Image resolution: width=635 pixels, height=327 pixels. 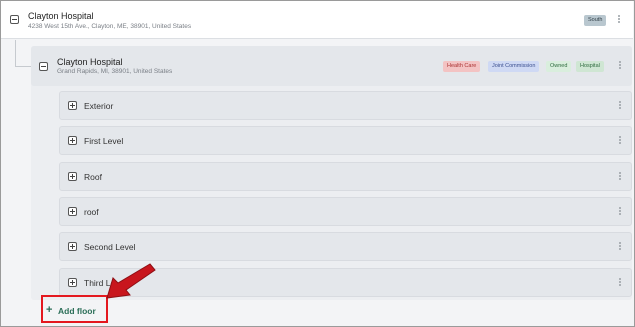 What do you see at coordinates (115, 71) in the screenshot?
I see `building-address: Grand Rapids, MI, 38901, United States` at bounding box center [115, 71].